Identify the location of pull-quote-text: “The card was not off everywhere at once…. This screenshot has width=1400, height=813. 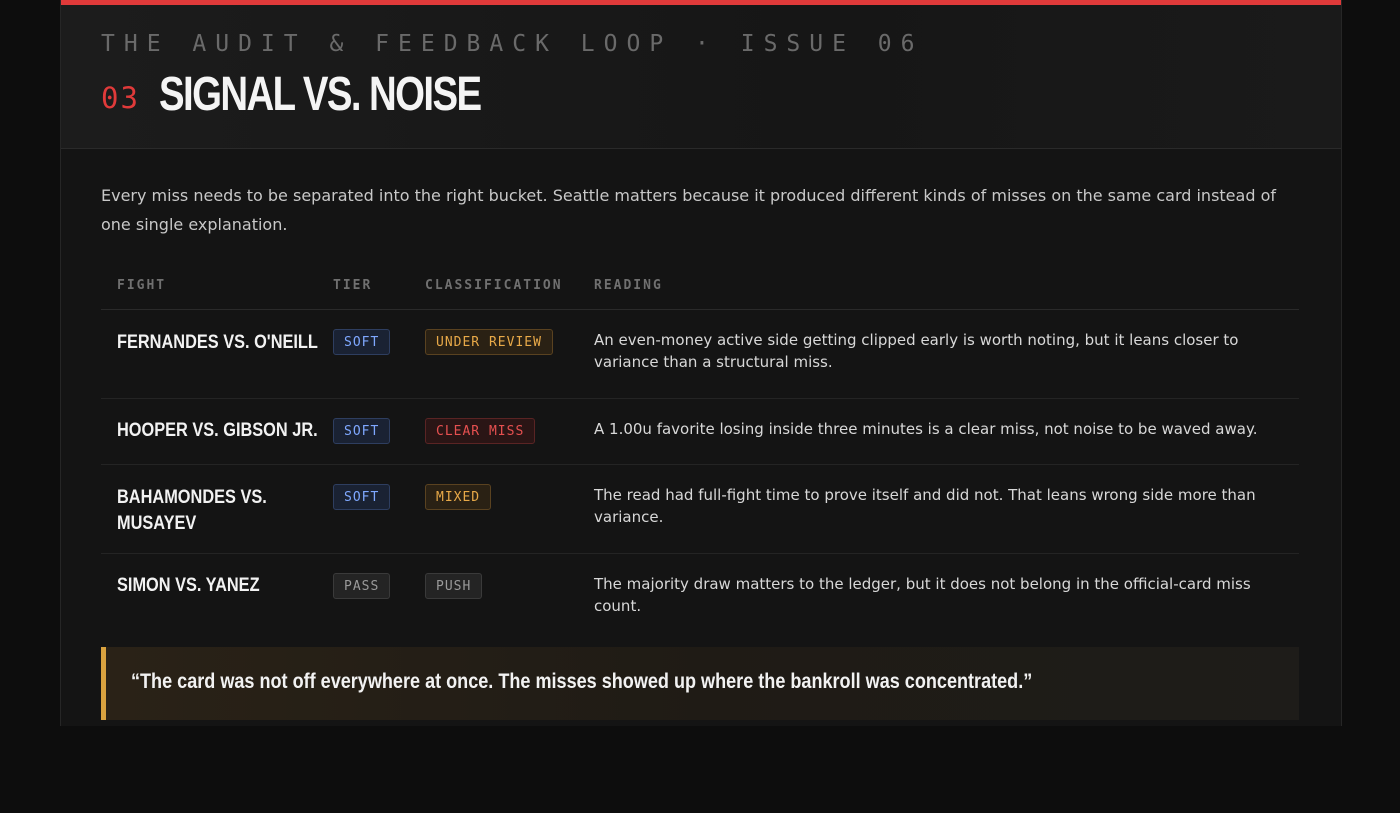
(582, 681).